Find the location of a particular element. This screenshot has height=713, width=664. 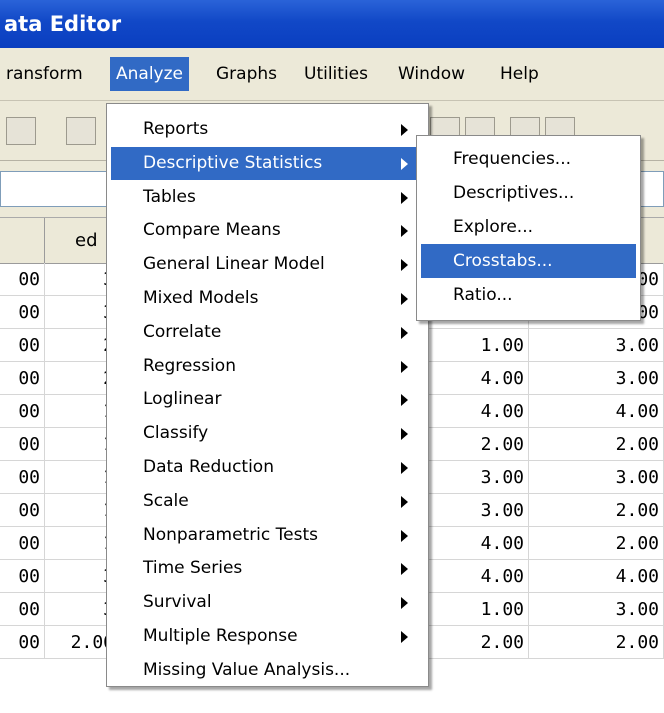

menu-analyze: Analyze is located at coordinates (149, 74).